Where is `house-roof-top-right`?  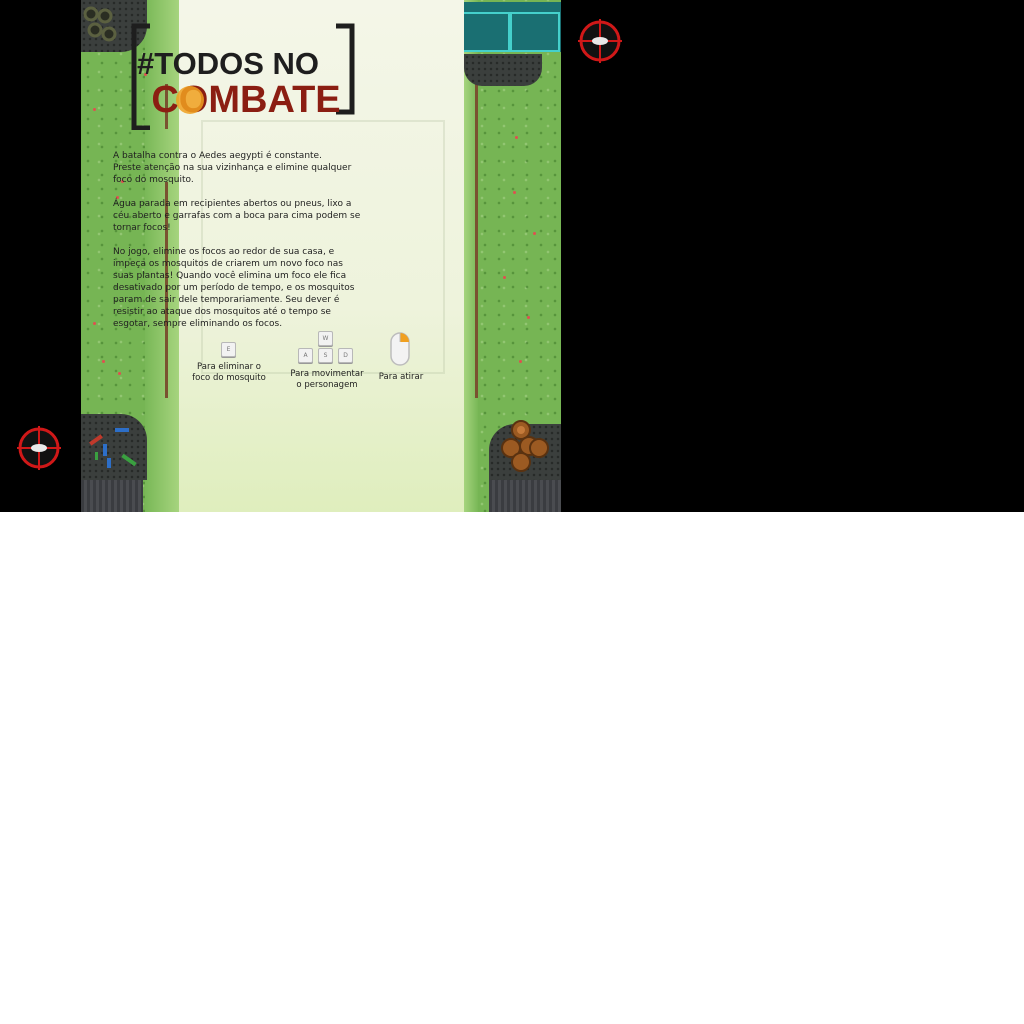
house-roof-top-right is located at coordinates (506, 27).